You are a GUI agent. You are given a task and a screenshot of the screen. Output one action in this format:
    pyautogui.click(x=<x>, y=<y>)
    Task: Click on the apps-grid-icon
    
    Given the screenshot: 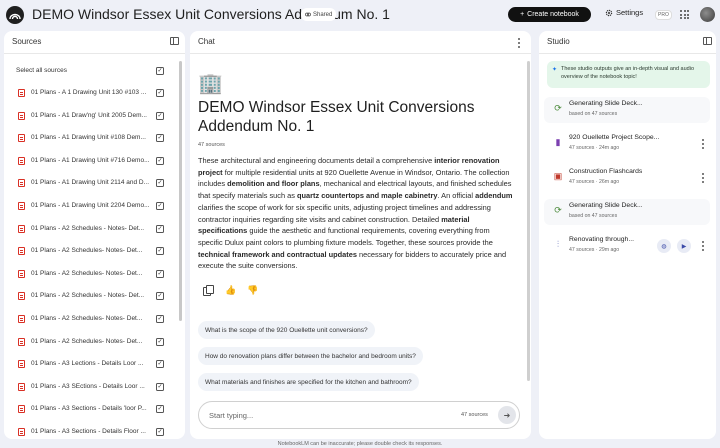 What is the action you would take?
    pyautogui.click(x=684, y=14)
    